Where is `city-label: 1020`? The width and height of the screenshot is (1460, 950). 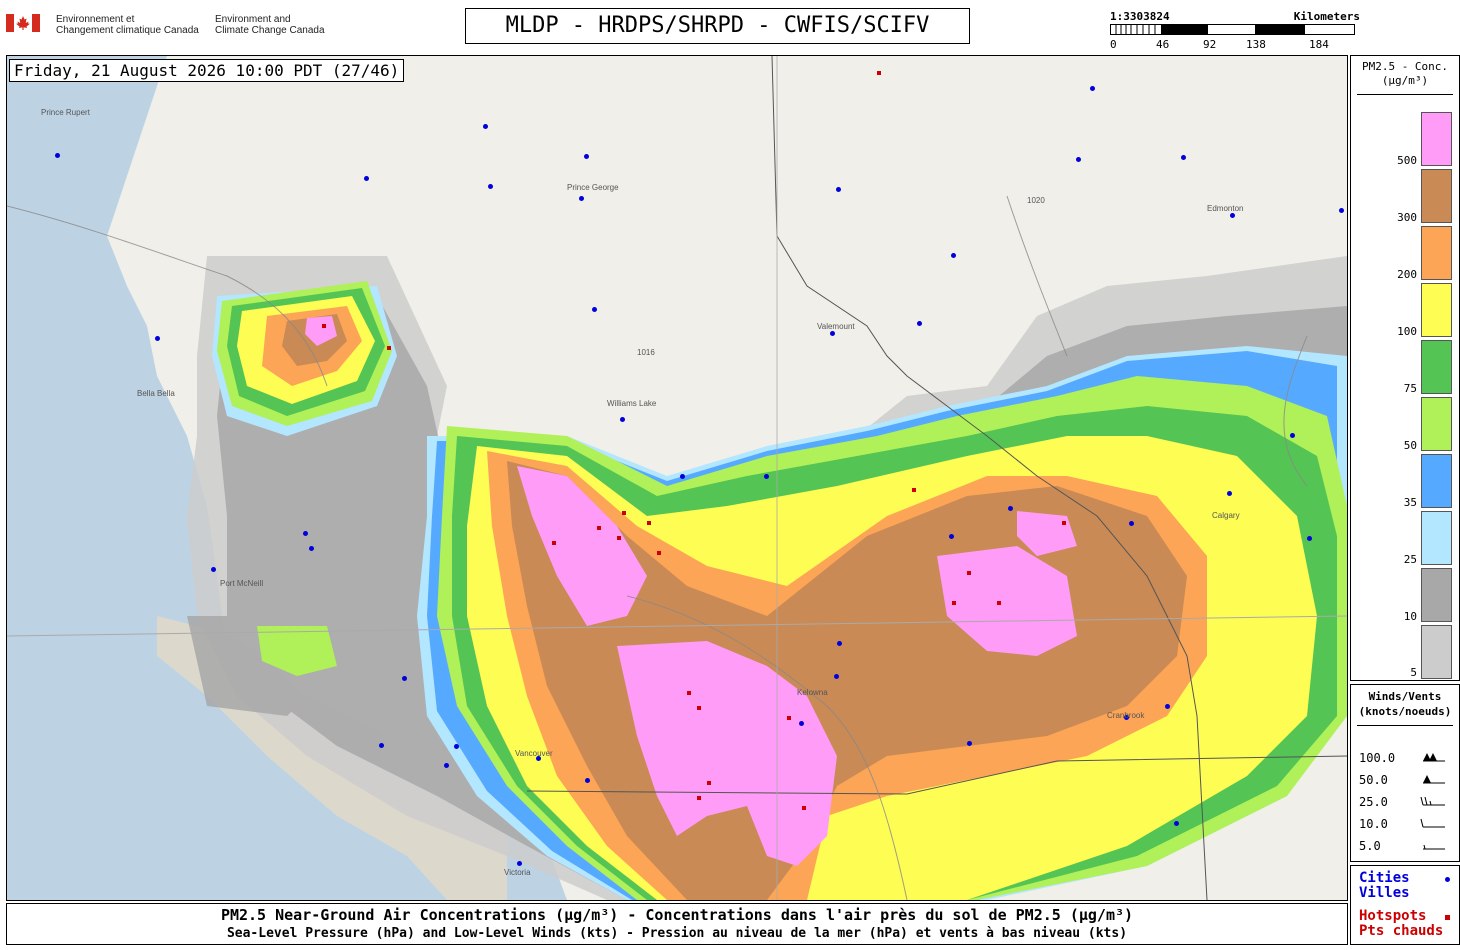
city-label: 1020 is located at coordinates (1036, 200).